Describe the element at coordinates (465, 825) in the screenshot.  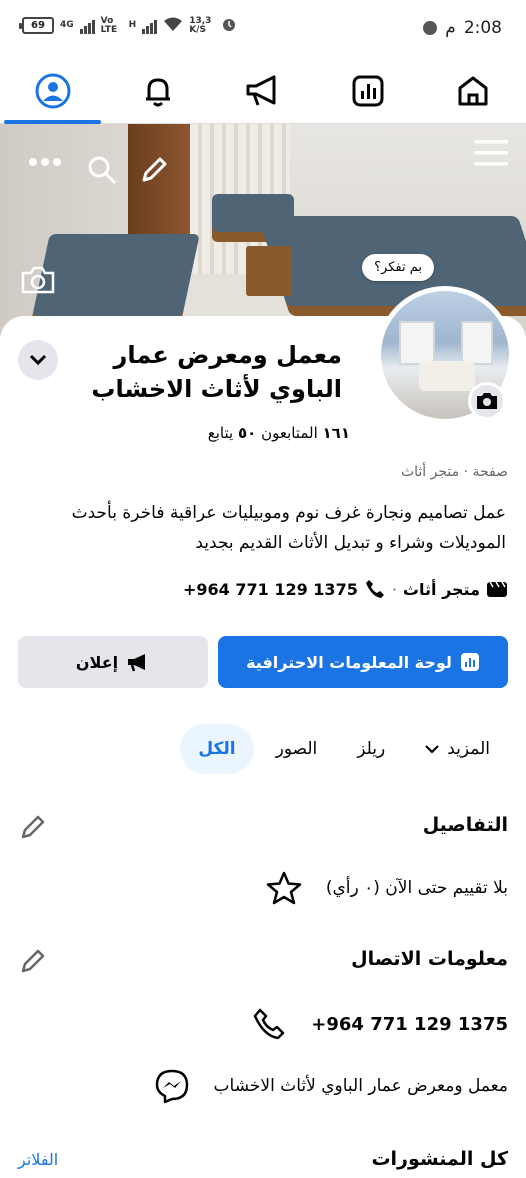
I see `details-section-title: التفاصيل` at that location.